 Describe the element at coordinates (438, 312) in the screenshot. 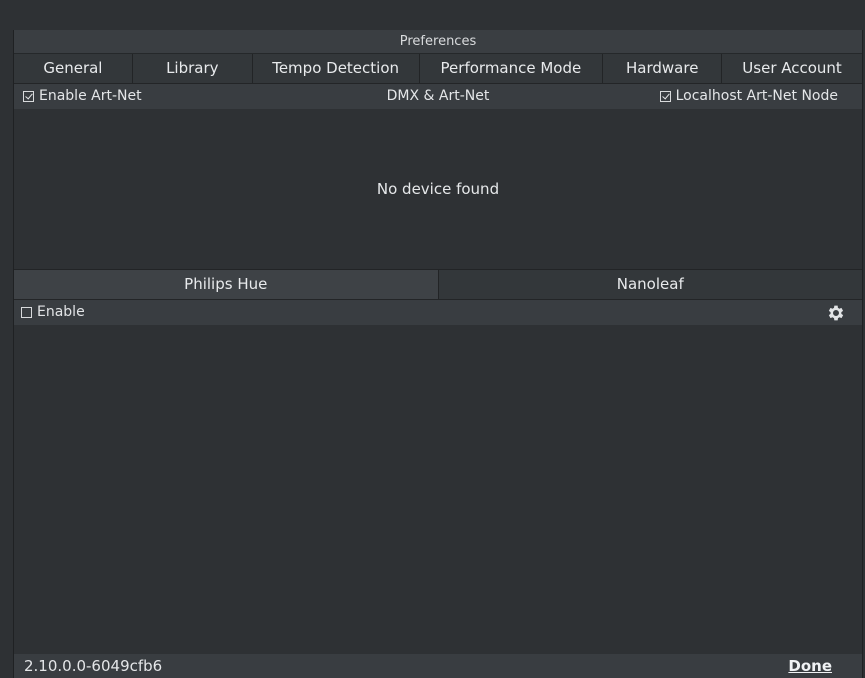

I see `hue-enable-bar: Enable` at that location.